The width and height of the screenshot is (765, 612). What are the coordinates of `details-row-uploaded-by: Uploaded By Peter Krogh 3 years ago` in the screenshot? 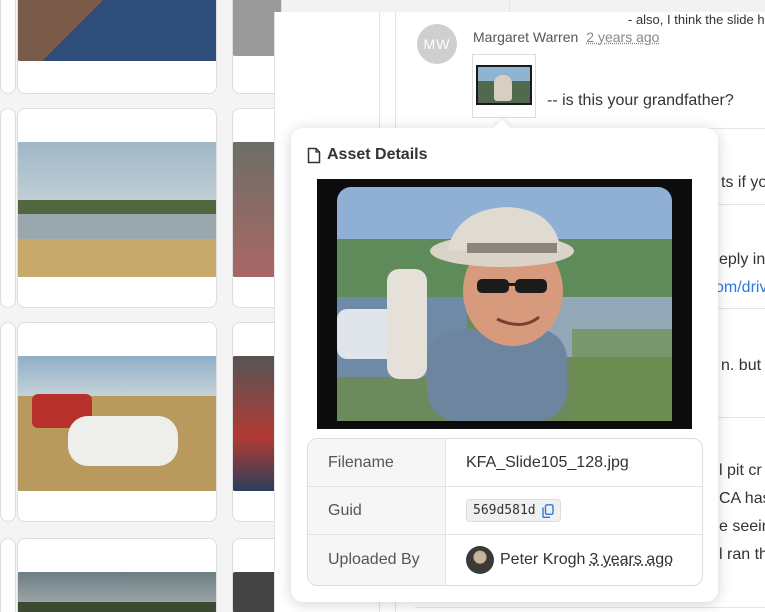 It's located at (505, 560).